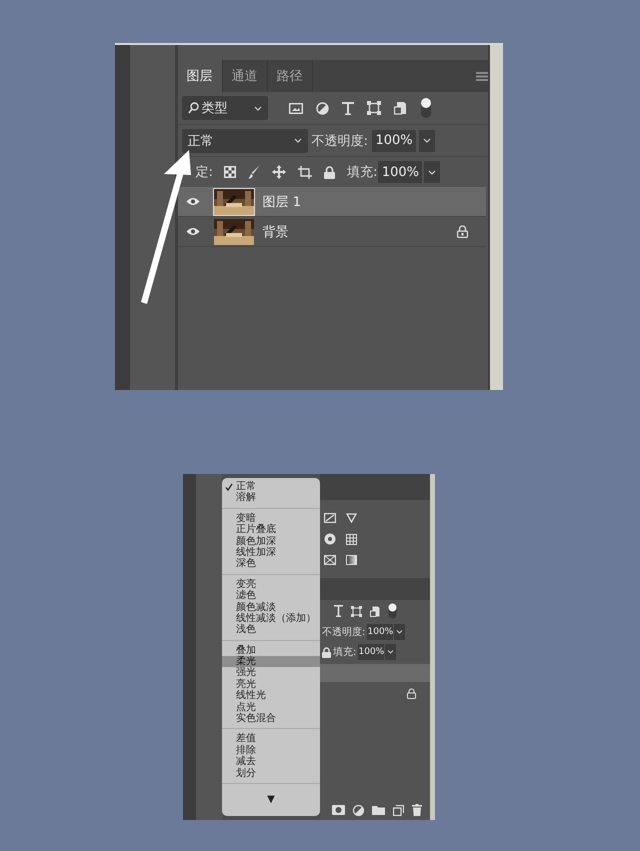 The height and width of the screenshot is (851, 640). I want to click on triangle-icon, so click(351, 518).